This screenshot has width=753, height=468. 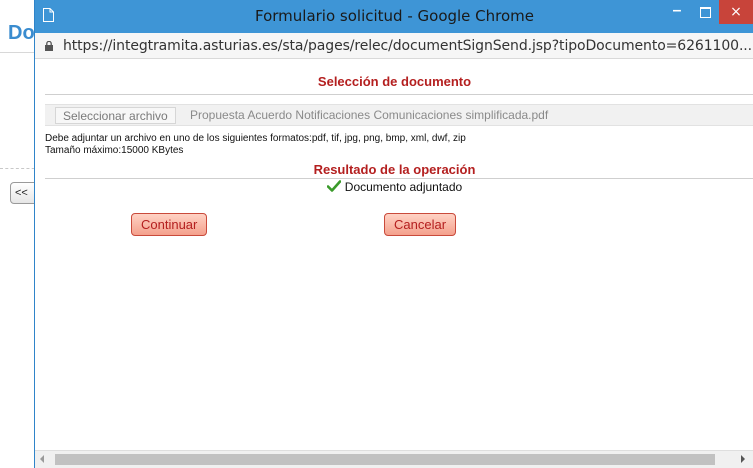 I want to click on continue-button: Continuar, so click(x=169, y=224).